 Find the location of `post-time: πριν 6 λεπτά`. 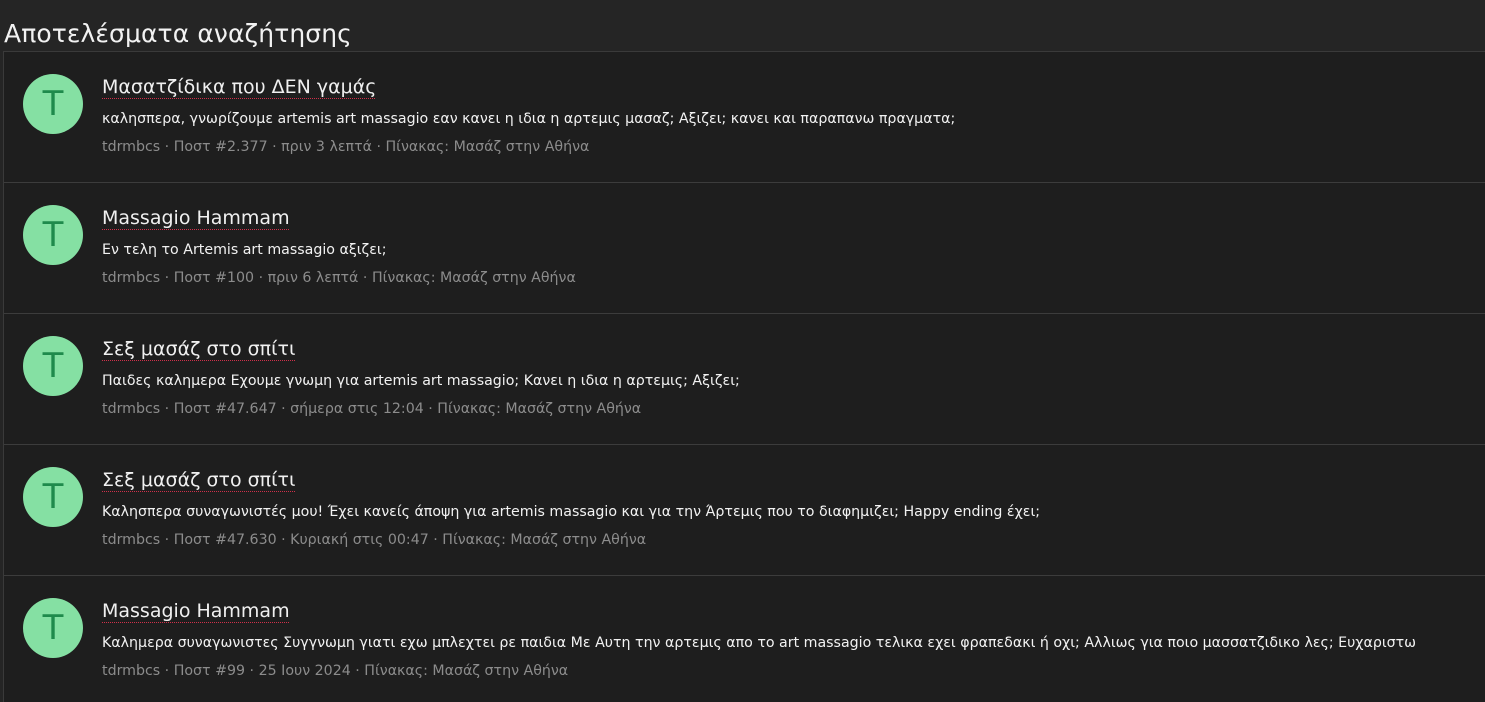

post-time: πριν 6 λεπτά is located at coordinates (313, 278).